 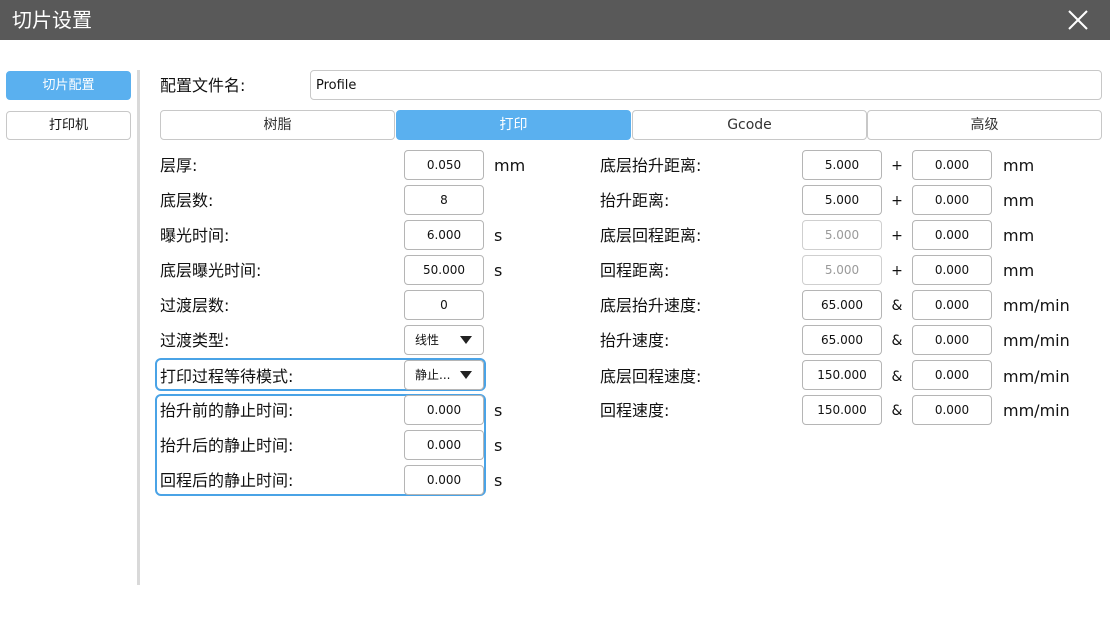 I want to click on bottom-lift-distance-label: 底层抬升距离:, so click(x=651, y=165).